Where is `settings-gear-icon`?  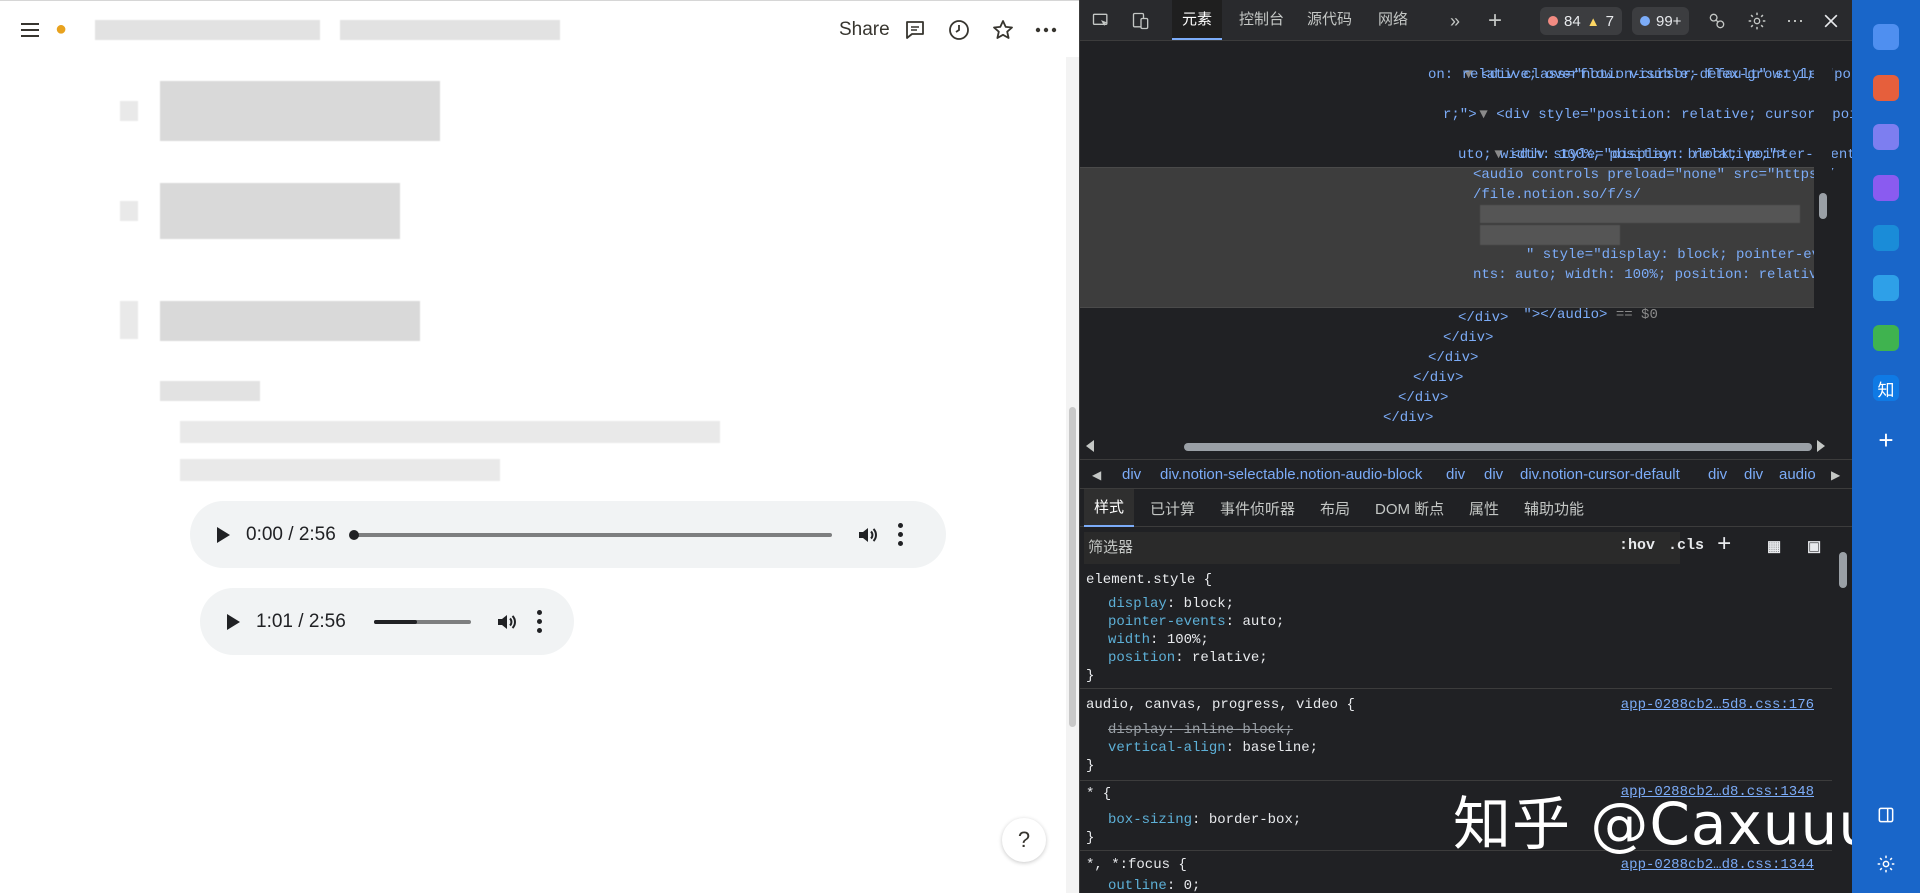 settings-gear-icon is located at coordinates (1757, 21).